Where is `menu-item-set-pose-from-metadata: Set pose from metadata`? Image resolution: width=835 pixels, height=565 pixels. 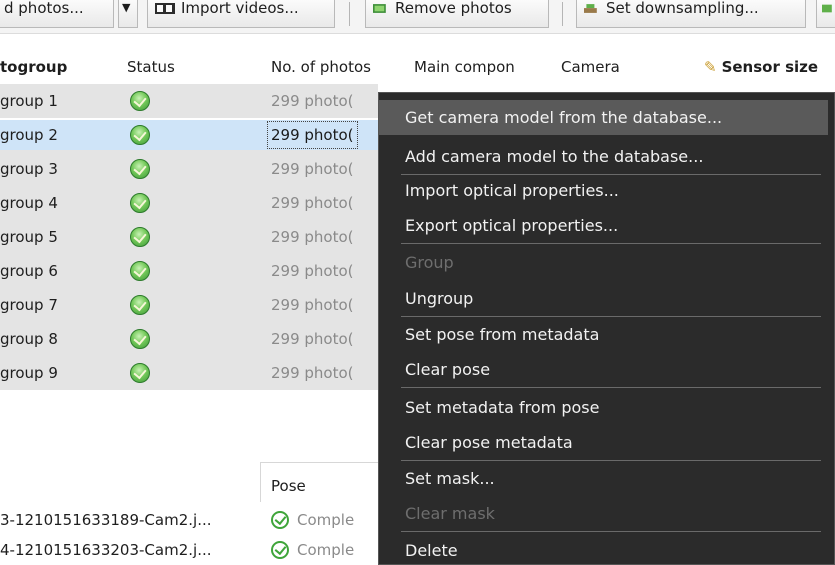
menu-item-set-pose-from-metadata: Set pose from metadata is located at coordinates (603, 334).